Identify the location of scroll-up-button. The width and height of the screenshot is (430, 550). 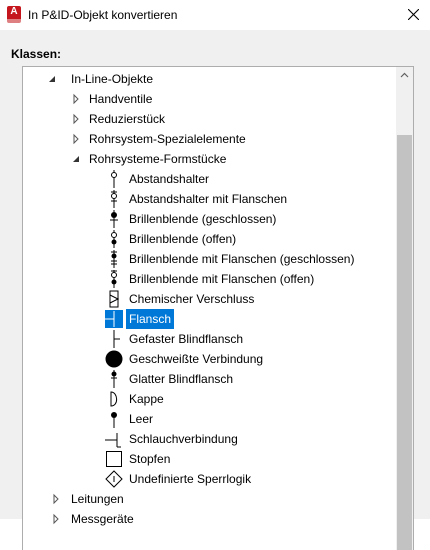
(404, 75).